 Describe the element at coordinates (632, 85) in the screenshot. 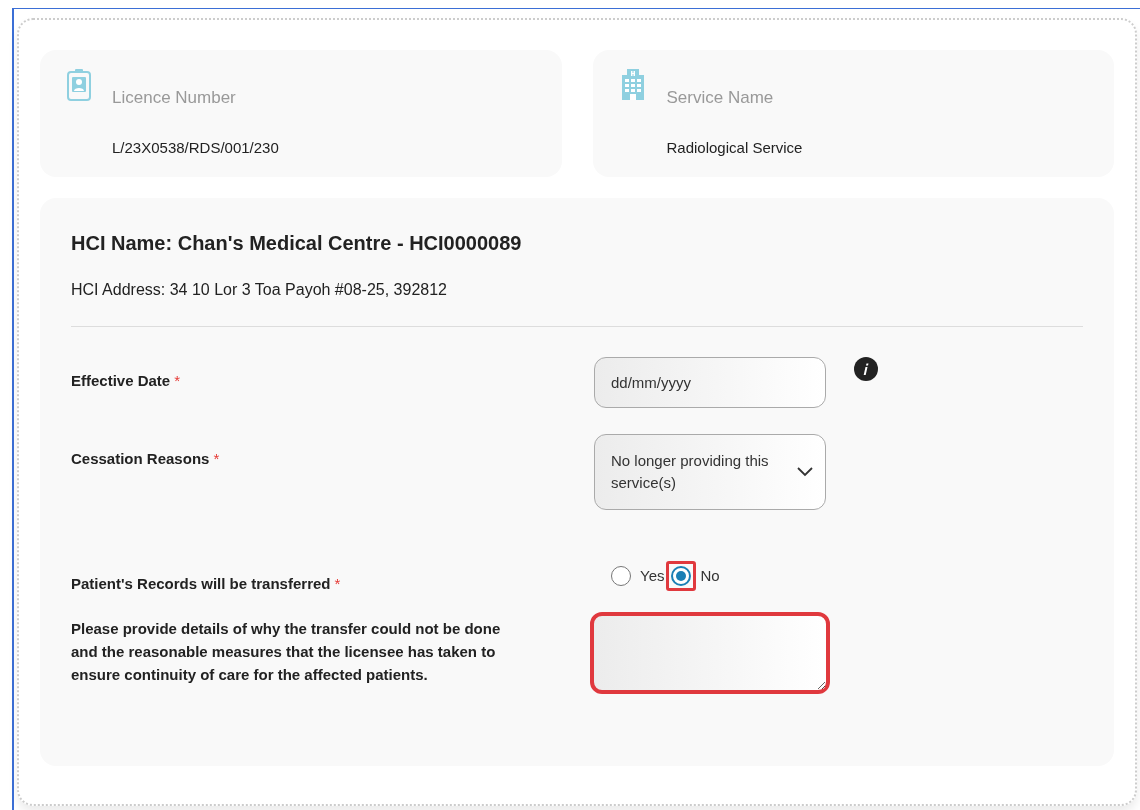

I see `hospital-icon` at that location.